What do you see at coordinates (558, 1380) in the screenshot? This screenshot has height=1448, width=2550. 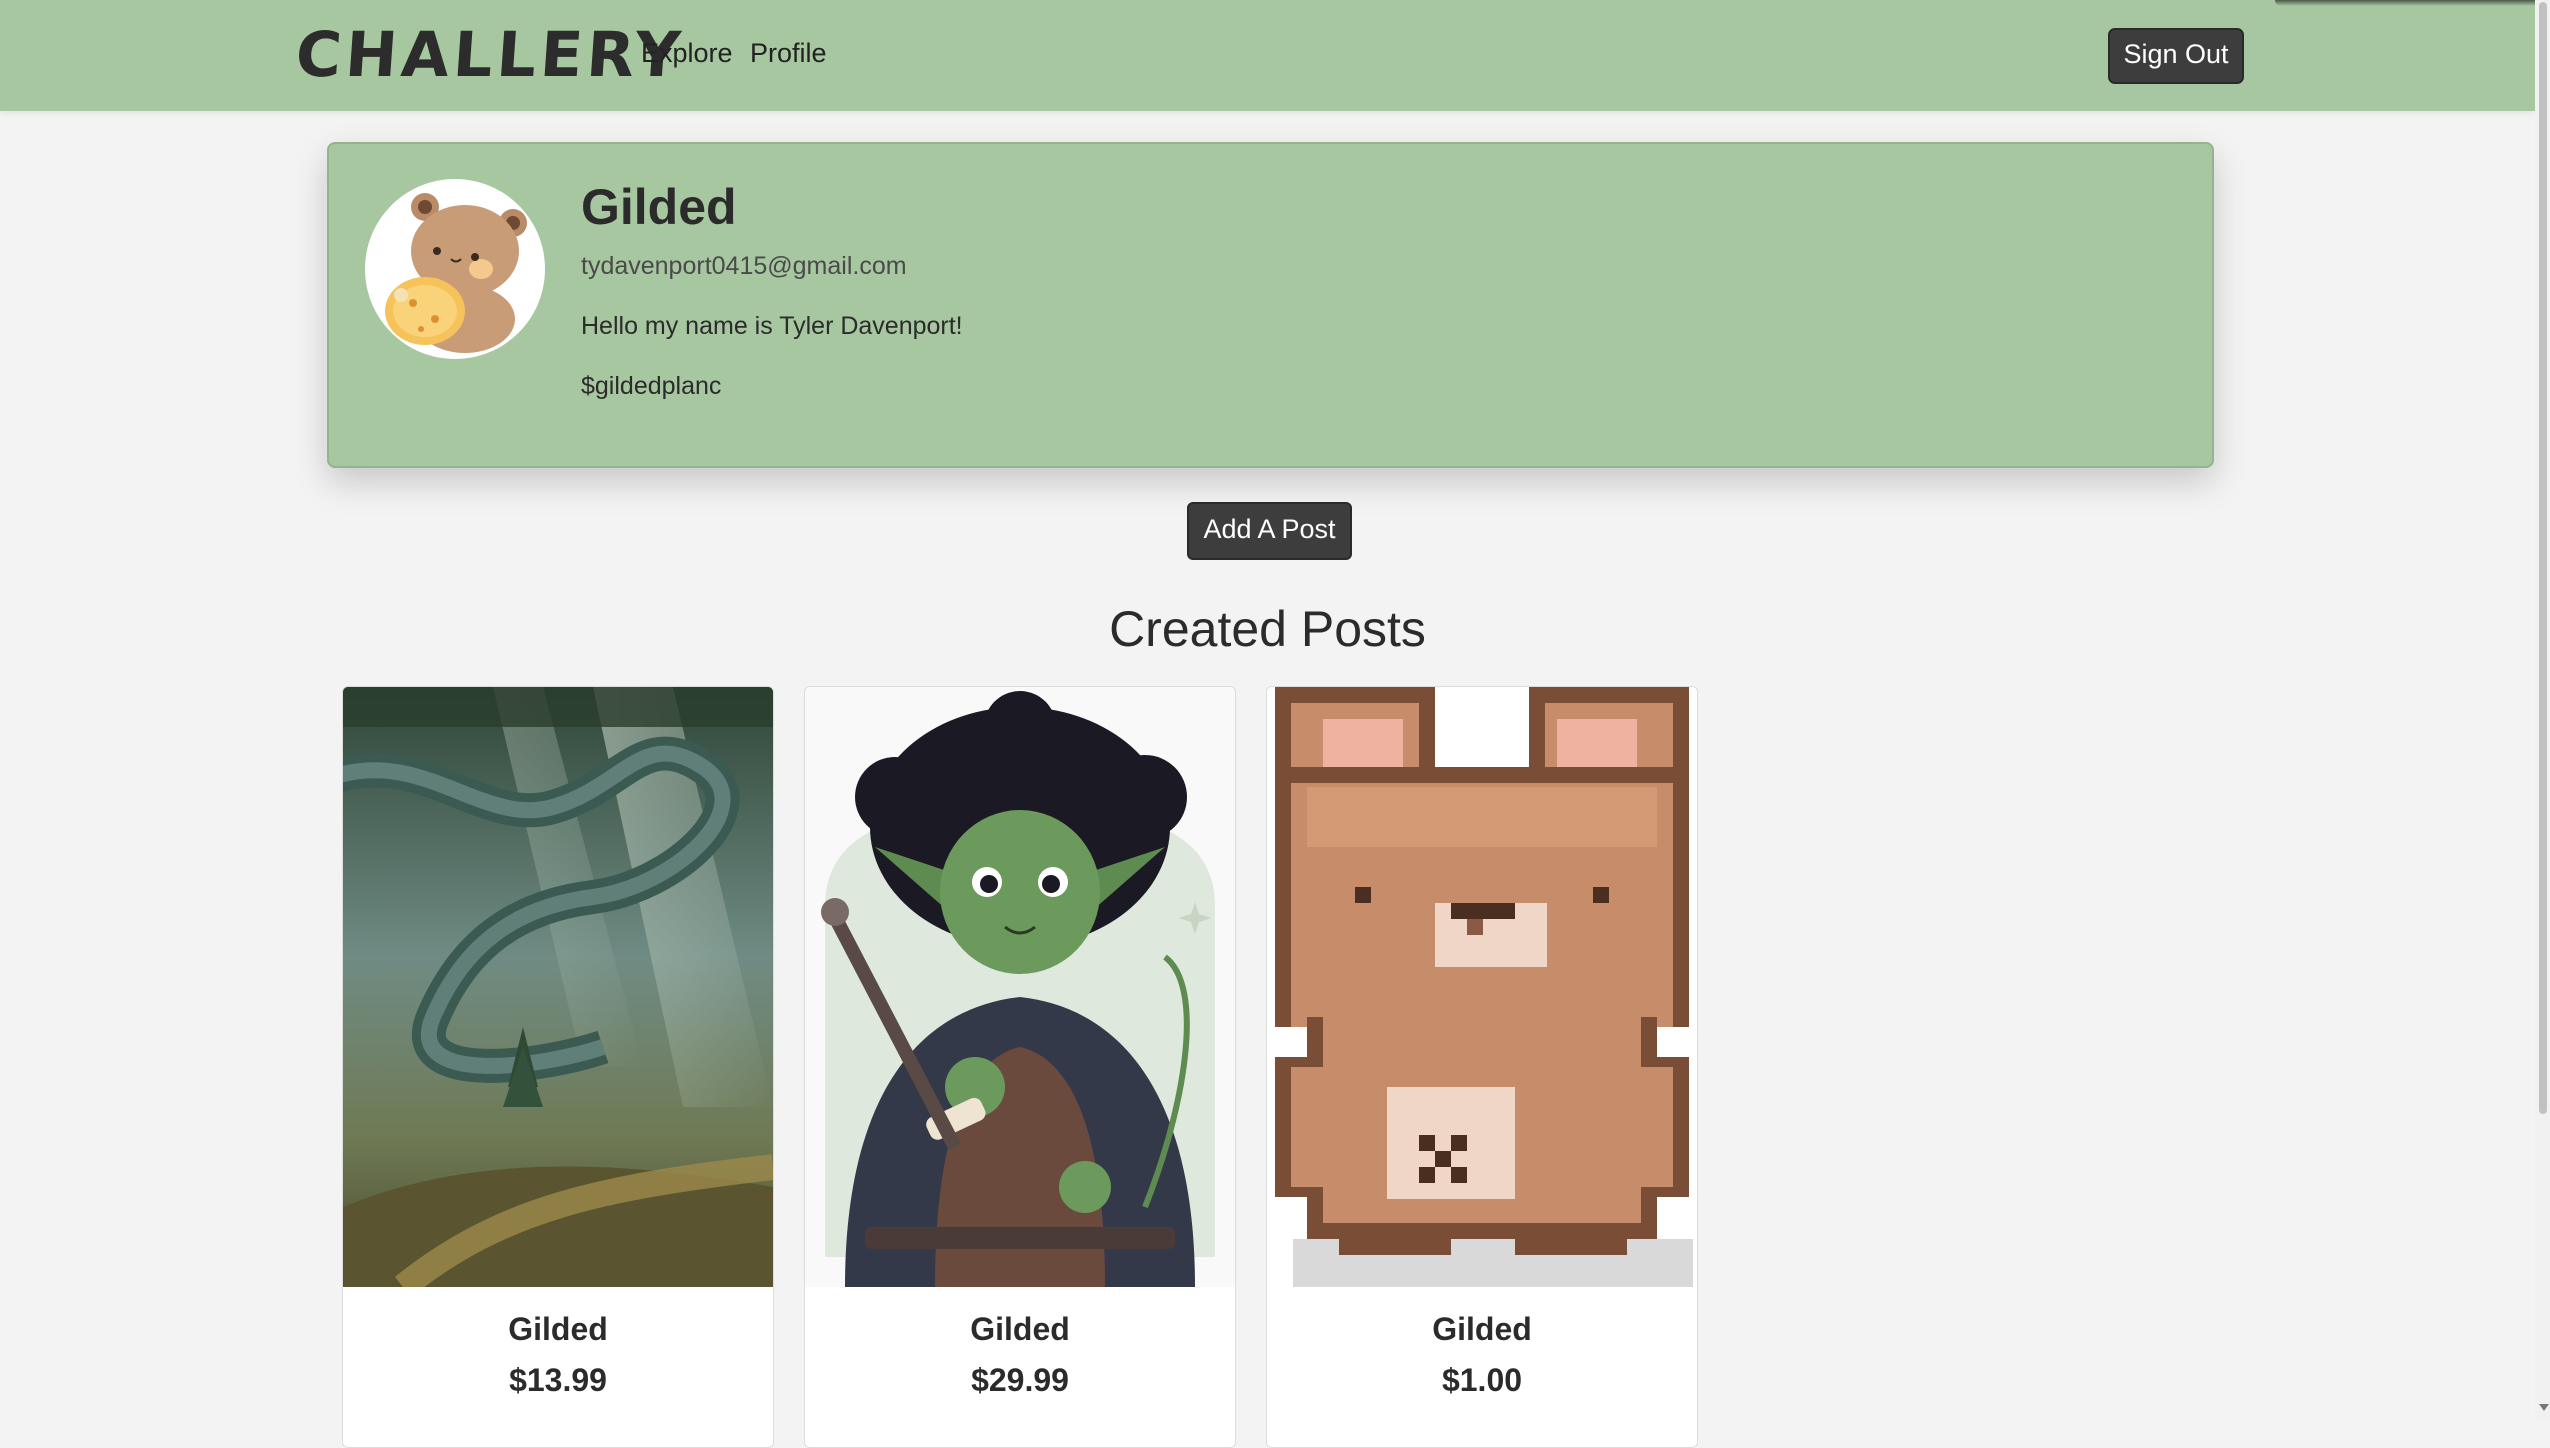 I see `post-price: $13.99` at bounding box center [558, 1380].